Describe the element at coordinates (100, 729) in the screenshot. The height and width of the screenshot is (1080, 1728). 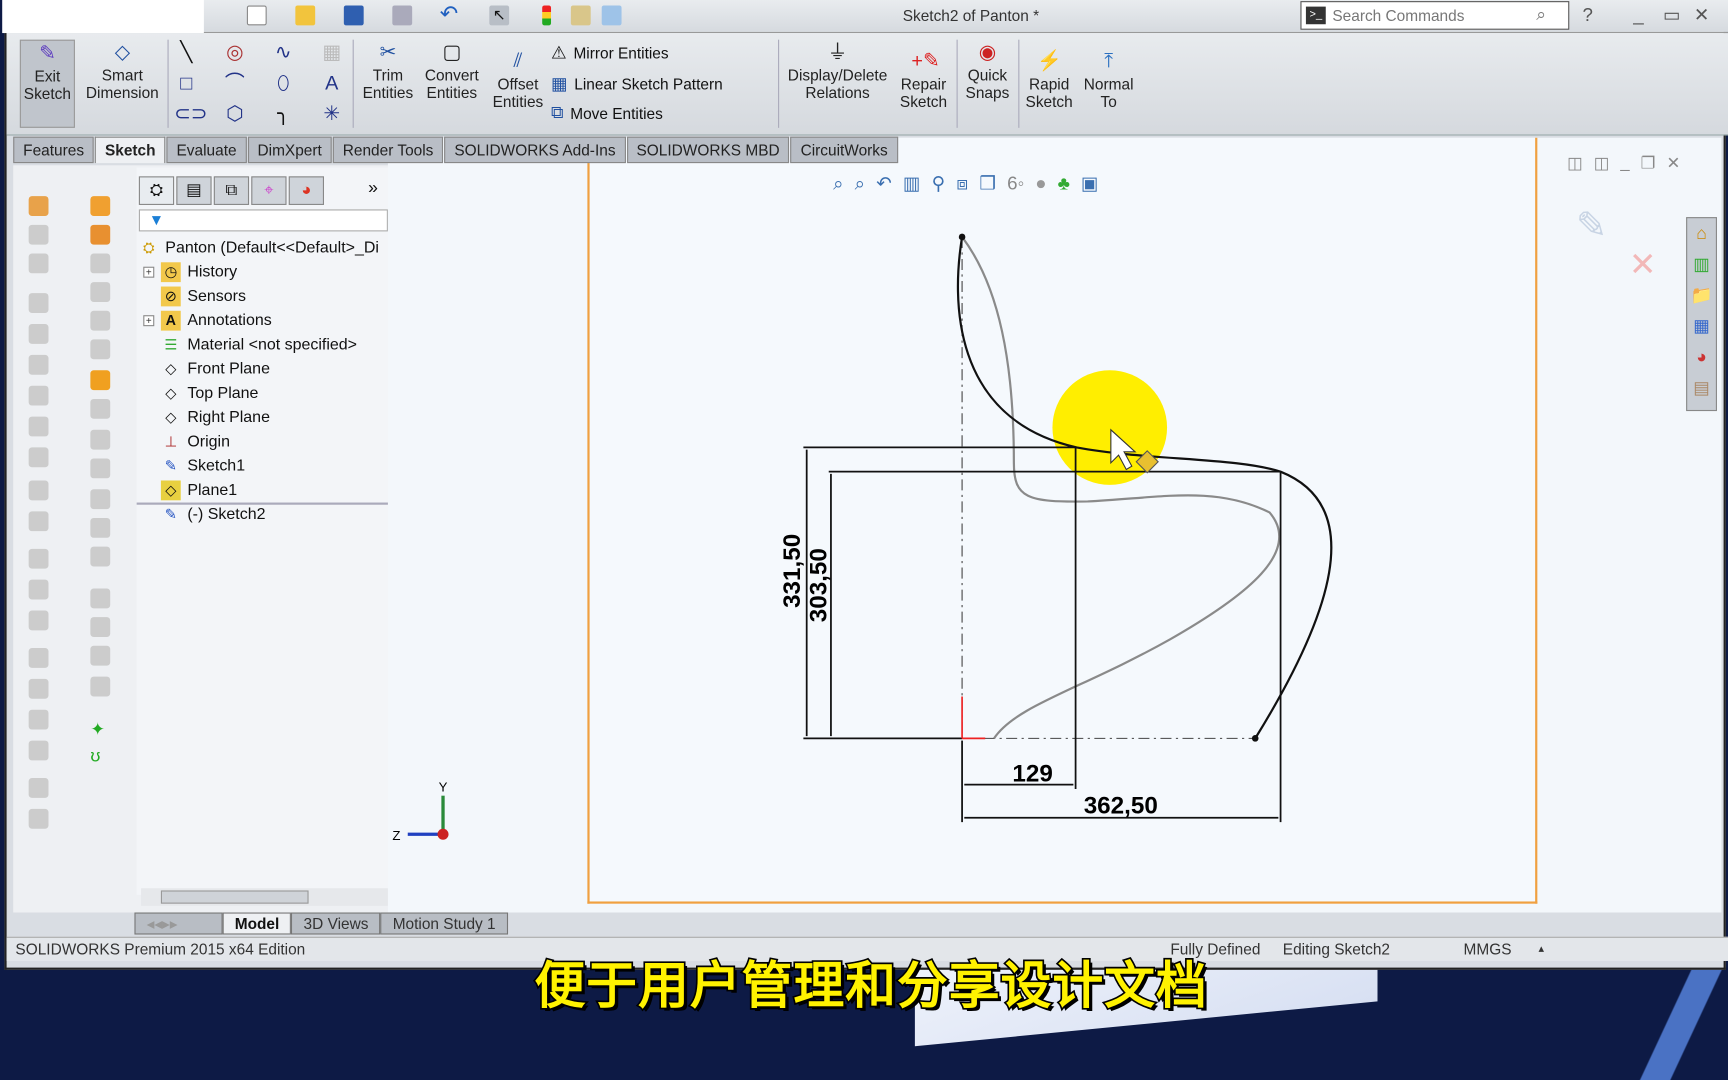
I see `freeform-icon: ✦` at that location.